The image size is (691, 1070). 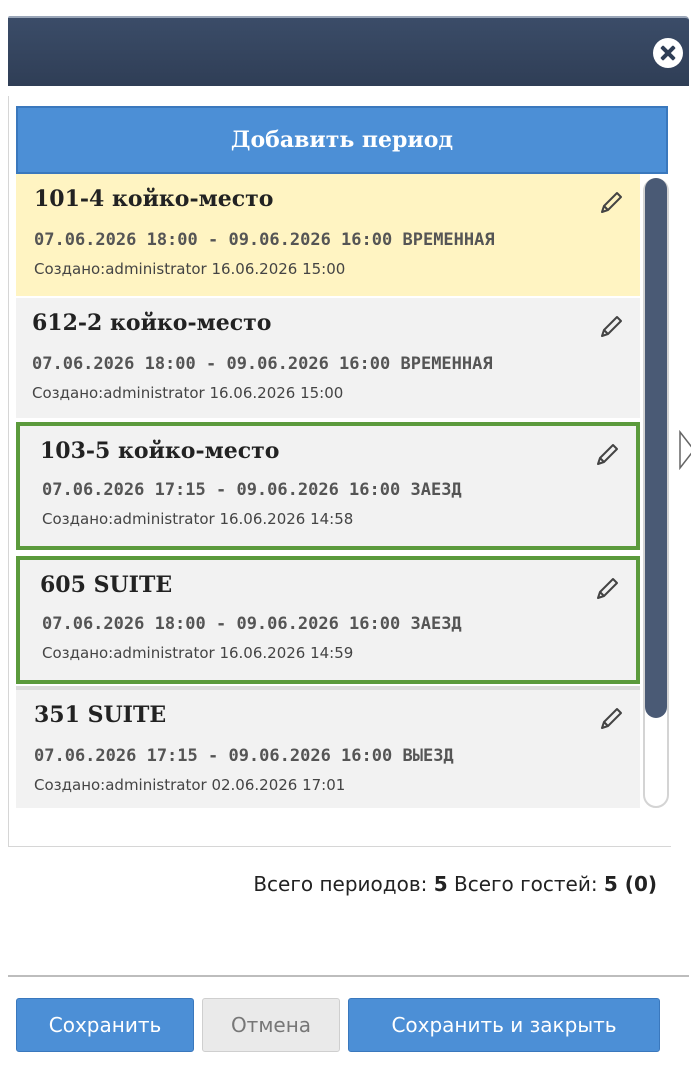 I want to click on total-periods-label: Всего периодов:, so click(x=340, y=884).